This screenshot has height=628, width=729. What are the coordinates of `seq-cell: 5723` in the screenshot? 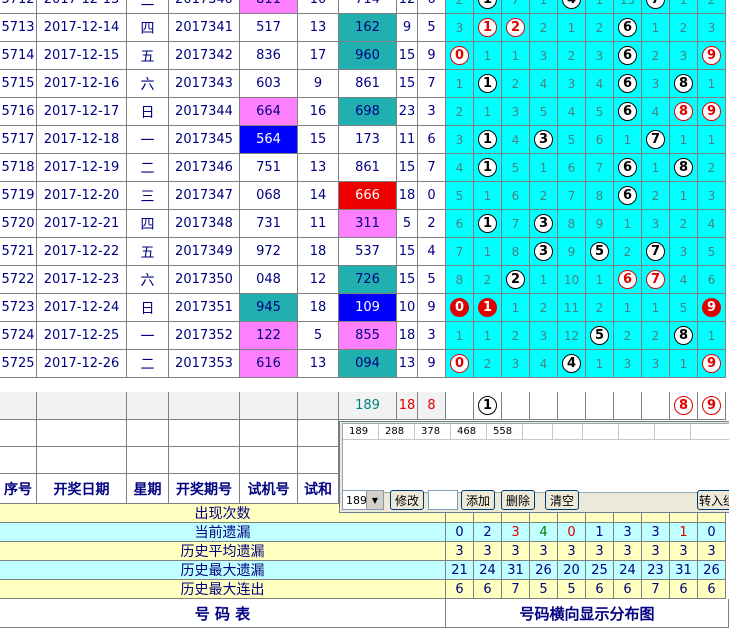 It's located at (18, 308).